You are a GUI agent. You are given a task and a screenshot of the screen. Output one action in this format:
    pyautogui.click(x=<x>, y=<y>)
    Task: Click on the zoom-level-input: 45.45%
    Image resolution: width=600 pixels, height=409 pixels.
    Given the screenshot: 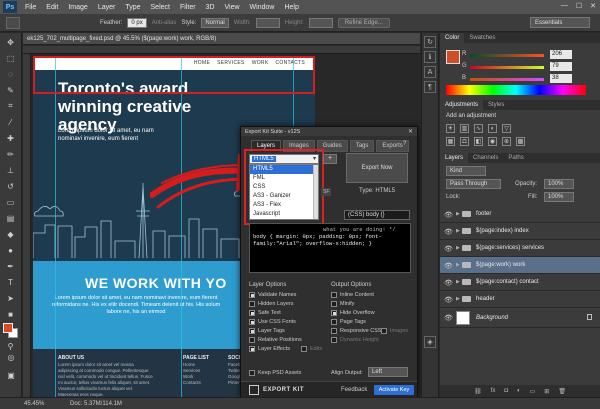 What is the action you would take?
    pyautogui.click(x=34, y=404)
    